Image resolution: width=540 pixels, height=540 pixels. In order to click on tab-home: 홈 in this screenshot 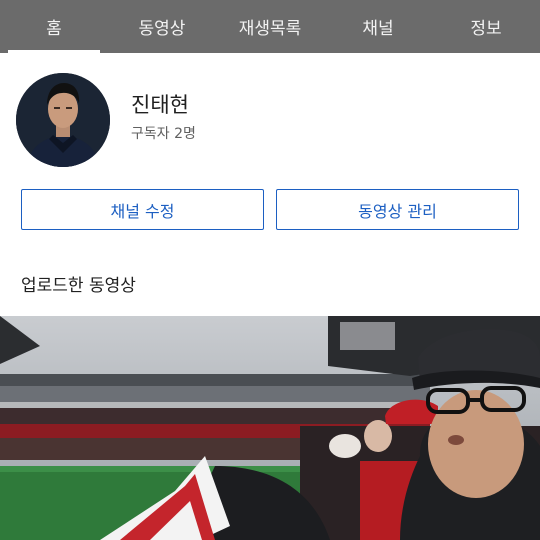, I will do `click(54, 26)`.